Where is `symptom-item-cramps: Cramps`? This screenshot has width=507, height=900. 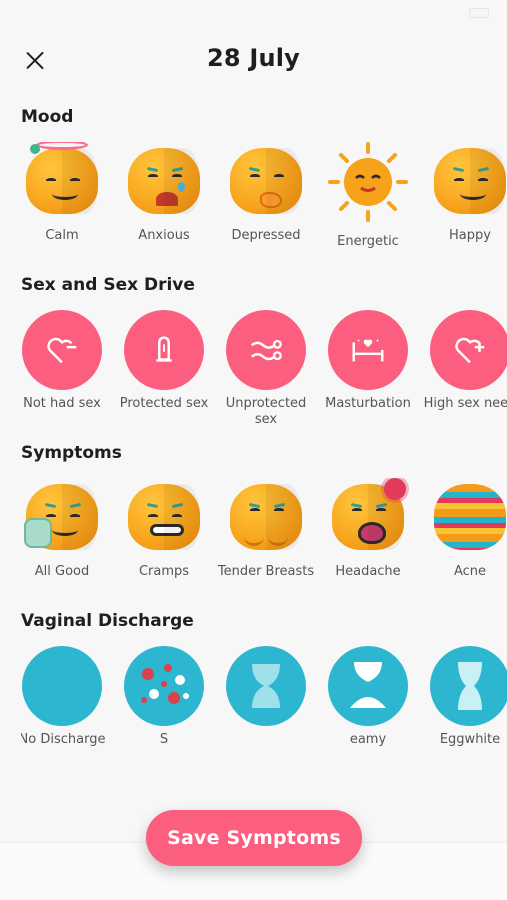 symptom-item-cramps: Cramps is located at coordinates (164, 548).